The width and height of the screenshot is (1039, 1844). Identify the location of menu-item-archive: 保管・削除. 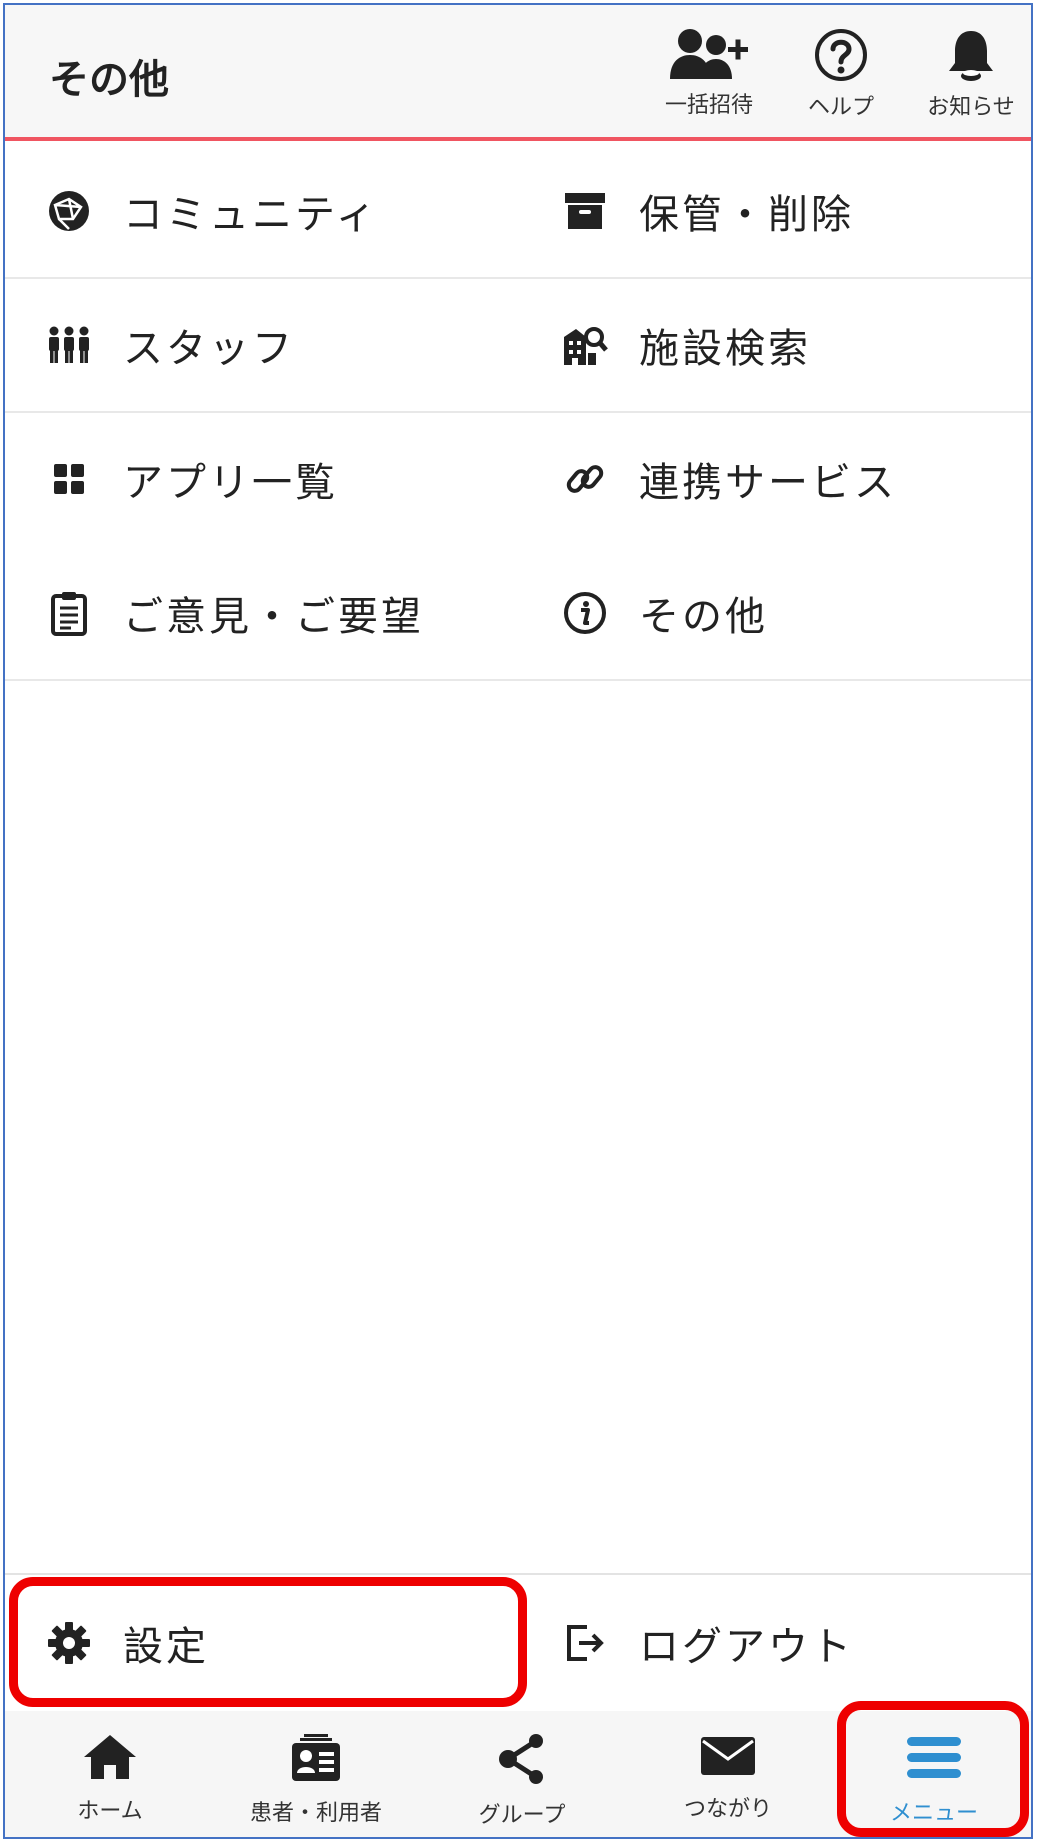
(791, 211).